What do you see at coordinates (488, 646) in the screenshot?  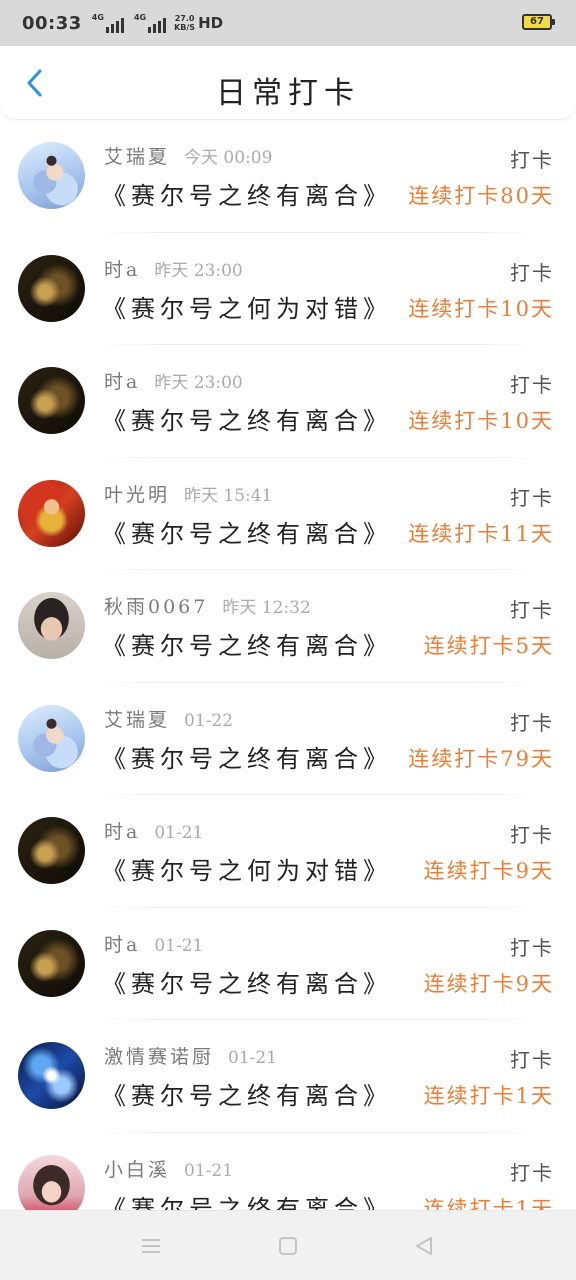 I see `streak-count: 连续打卡5天` at bounding box center [488, 646].